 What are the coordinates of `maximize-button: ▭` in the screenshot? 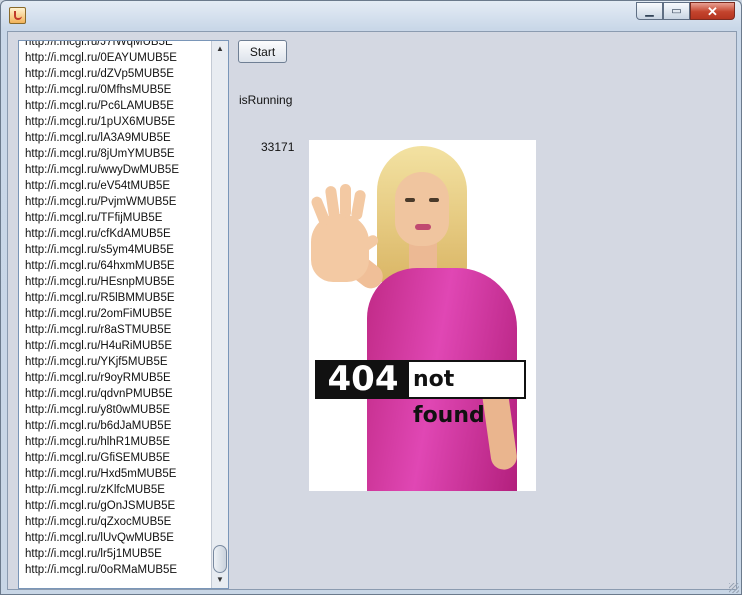 It's located at (676, 11).